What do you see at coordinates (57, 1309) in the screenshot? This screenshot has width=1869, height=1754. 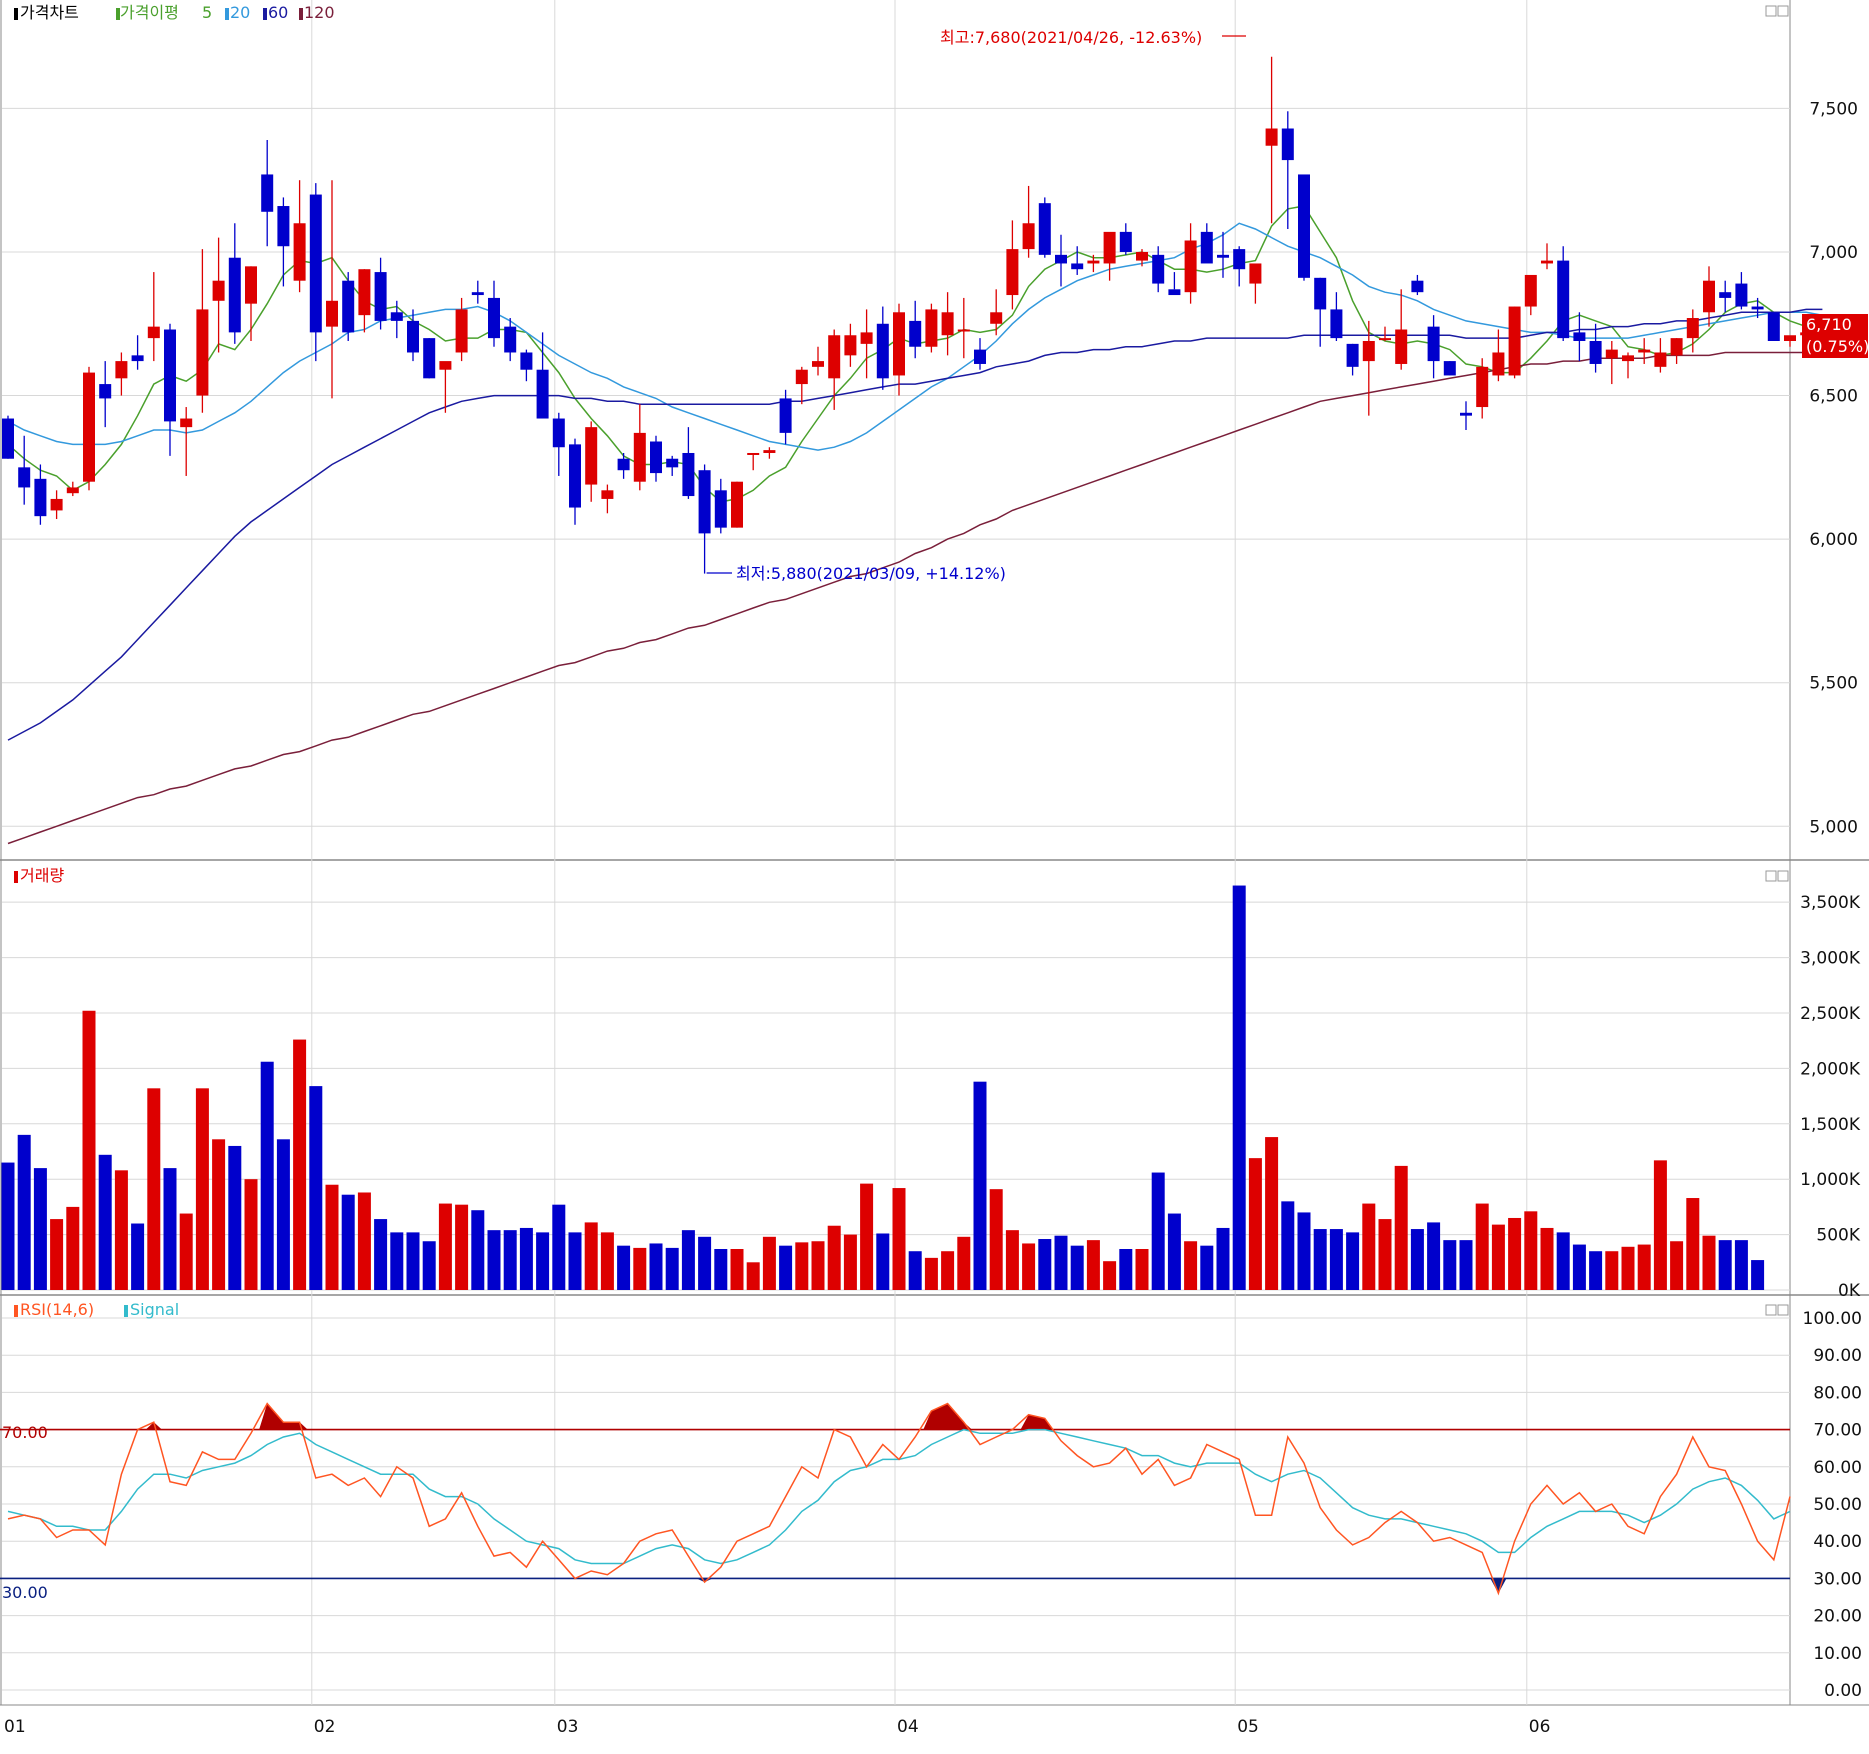 I see `rsi-legend: RSI(14,6)` at bounding box center [57, 1309].